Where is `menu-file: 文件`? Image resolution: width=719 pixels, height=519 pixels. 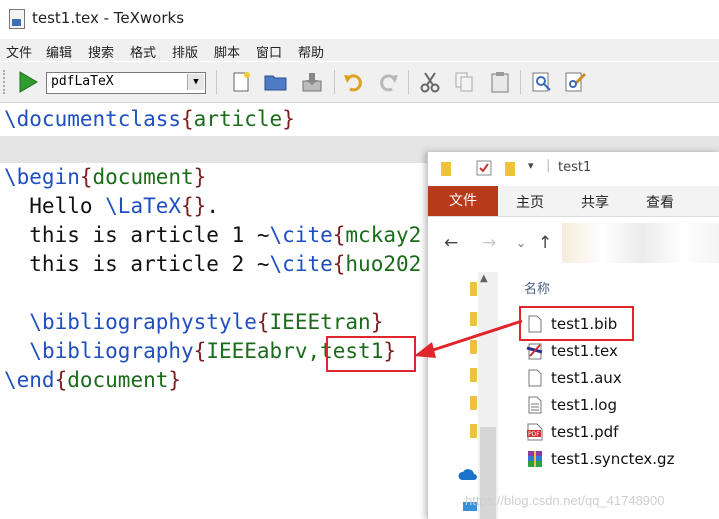 menu-file: 文件 is located at coordinates (19, 51).